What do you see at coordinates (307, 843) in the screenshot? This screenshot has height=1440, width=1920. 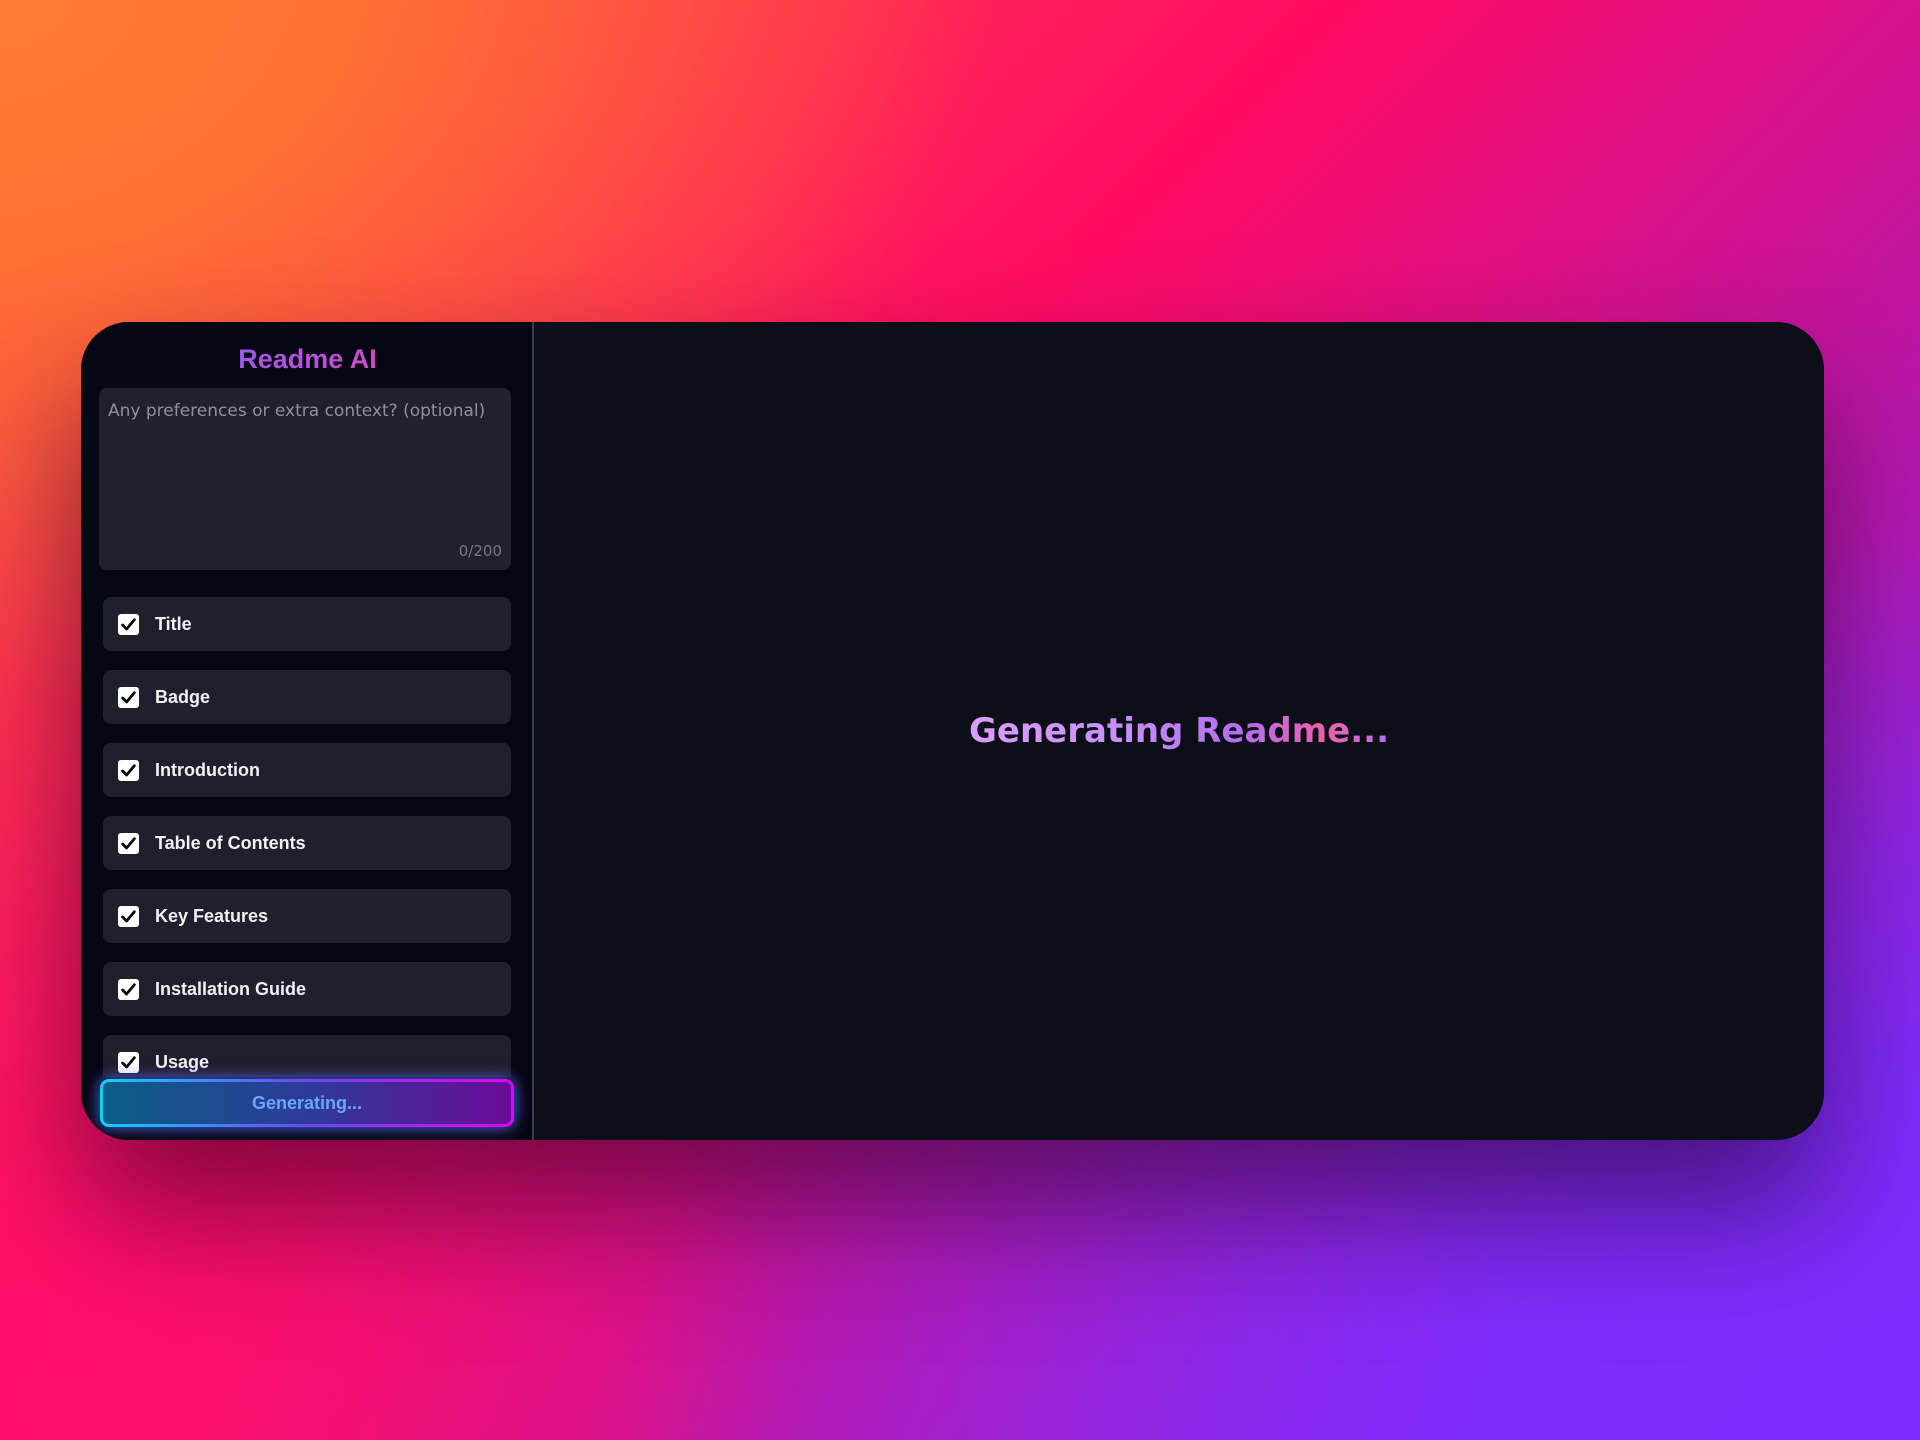 I see `section-item-table-of-contents: Table of Contents` at bounding box center [307, 843].